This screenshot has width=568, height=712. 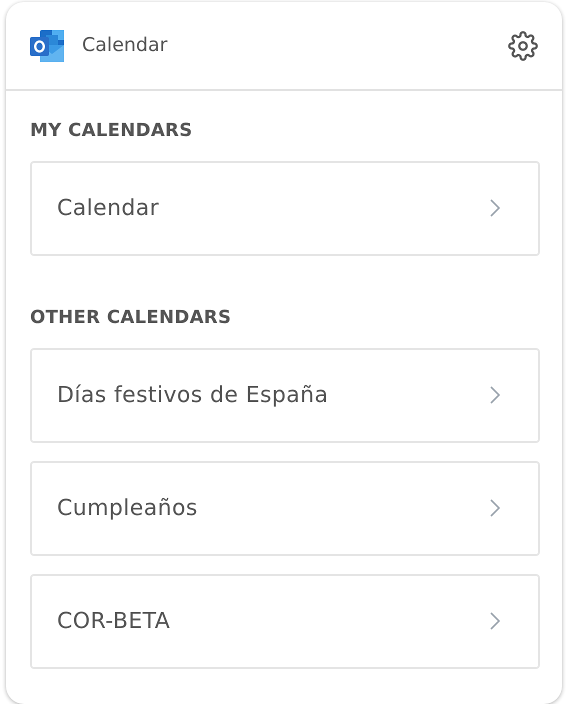 I want to click on calendar-item: COR-BETA, so click(x=285, y=621).